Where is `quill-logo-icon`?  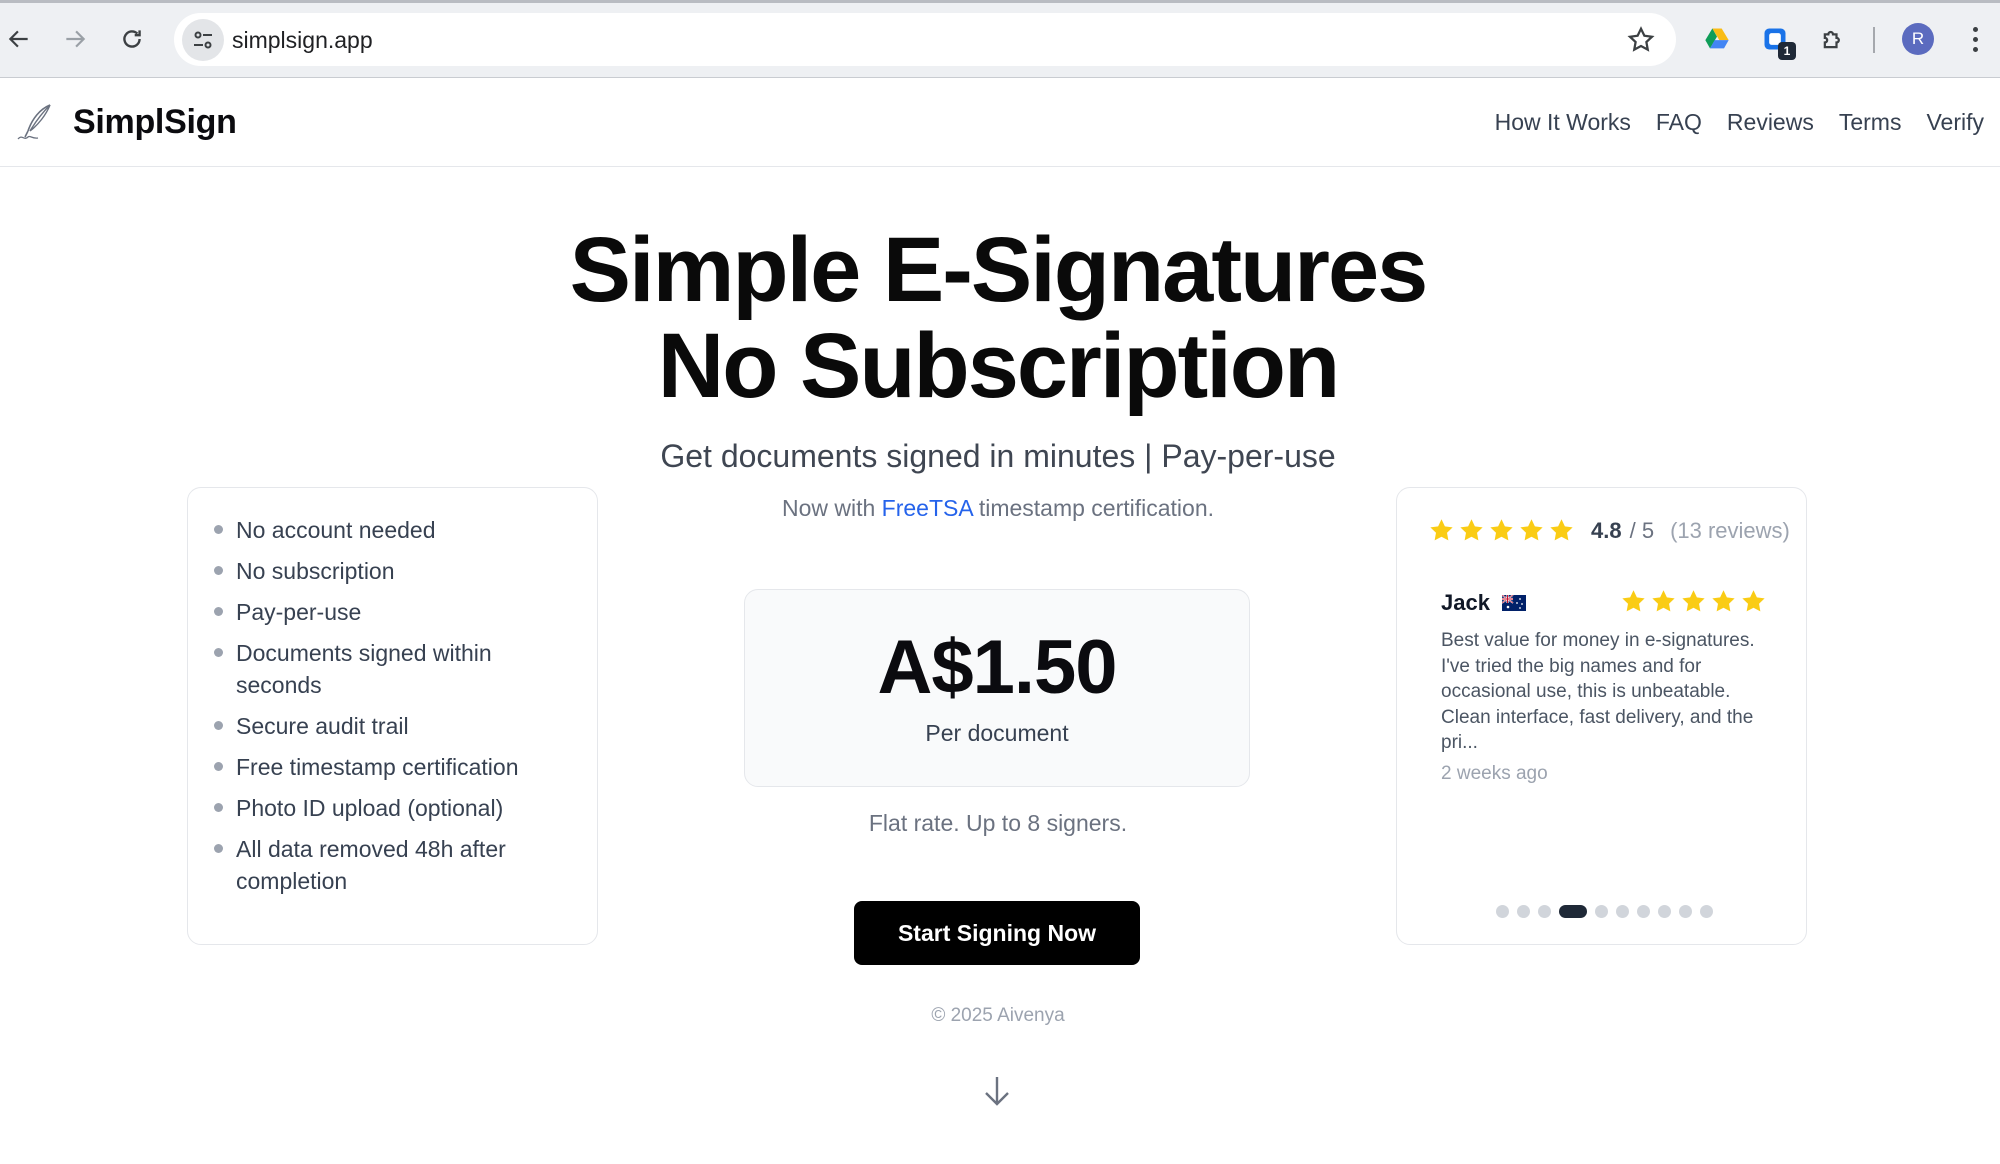
quill-logo-icon is located at coordinates (36, 123).